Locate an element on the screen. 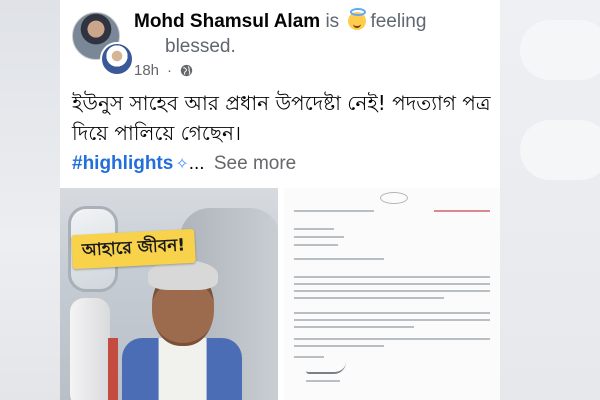 The width and height of the screenshot is (600, 400). photo-caption: আহারে জীবন! is located at coordinates (134, 249).